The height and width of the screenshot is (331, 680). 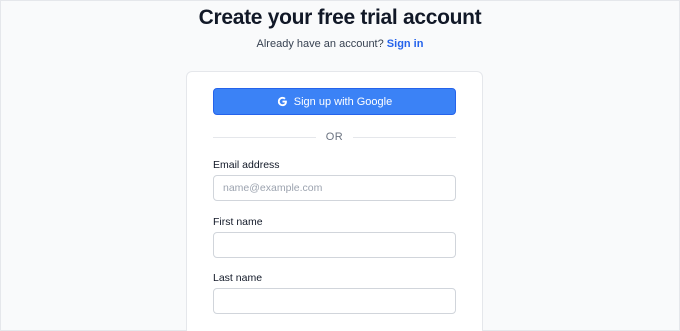 I want to click on first-name-field, so click(x=334, y=245).